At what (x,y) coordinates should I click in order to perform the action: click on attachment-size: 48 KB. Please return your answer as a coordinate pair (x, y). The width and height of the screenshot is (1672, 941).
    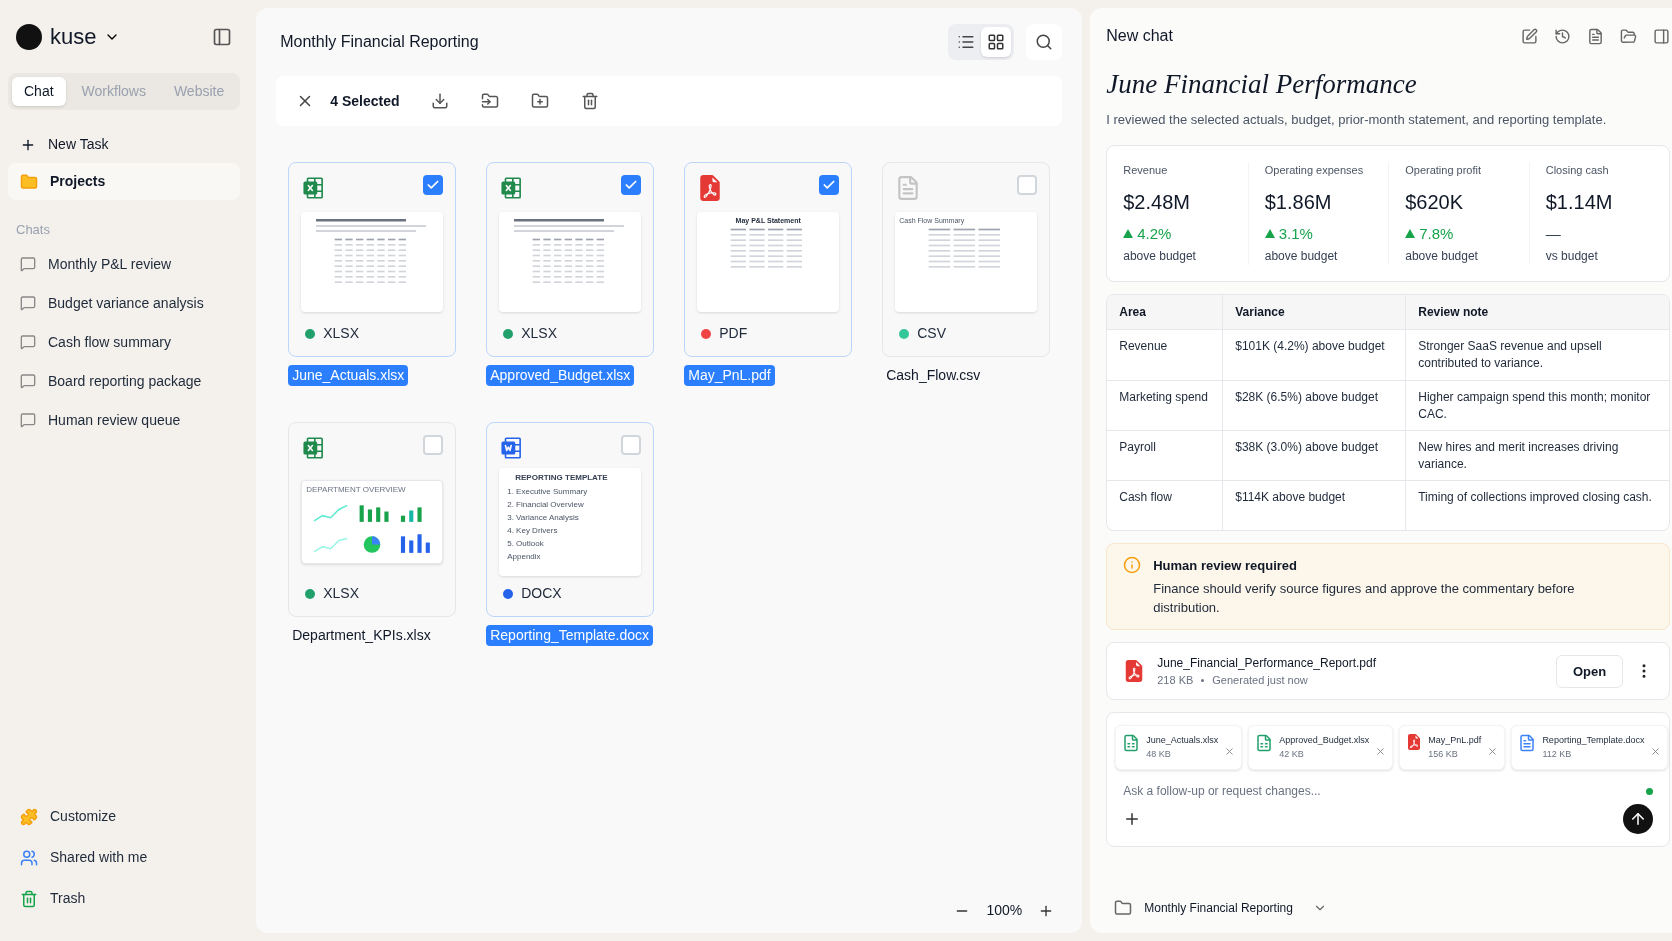
    Looking at the image, I should click on (1159, 754).